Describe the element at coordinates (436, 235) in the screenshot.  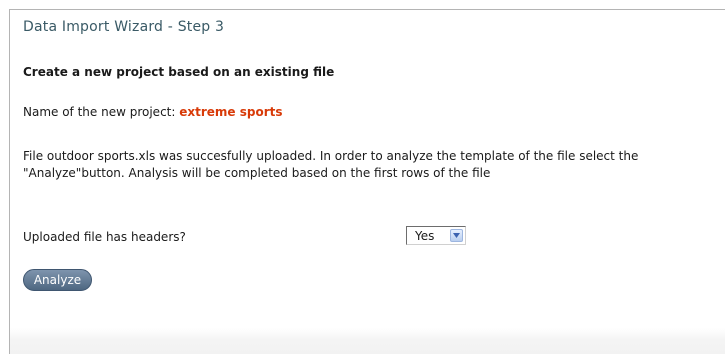
I see `headers-select: Yes` at that location.